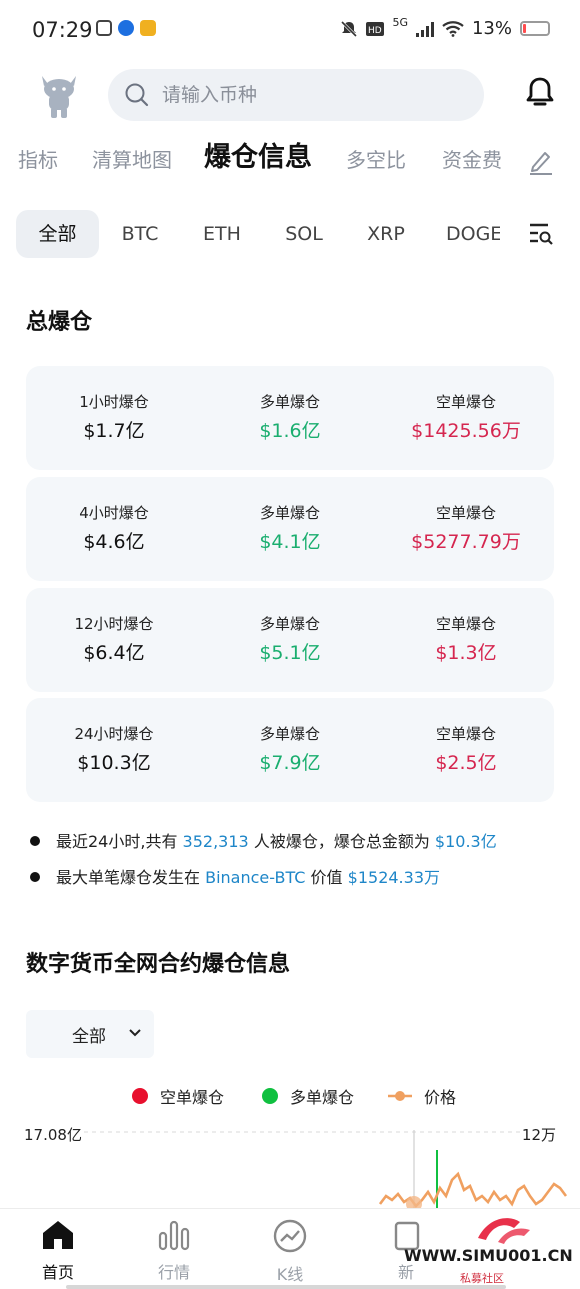 The image size is (580, 1289). What do you see at coordinates (400, 1096) in the screenshot?
I see `legend-price-line` at bounding box center [400, 1096].